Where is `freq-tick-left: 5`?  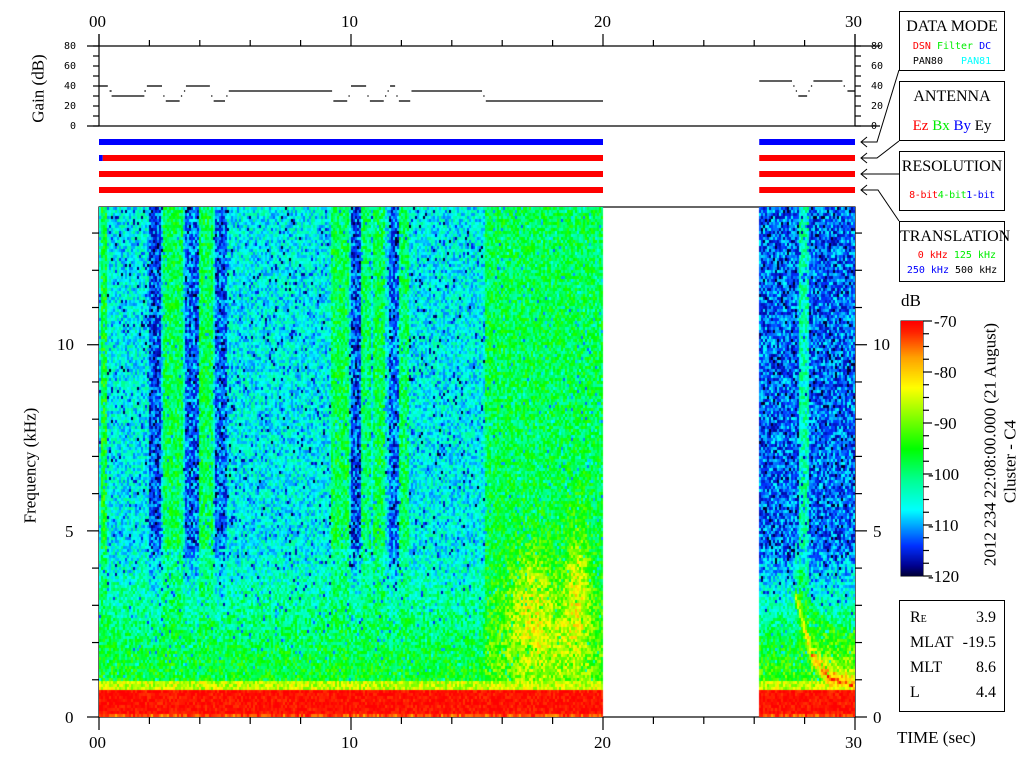
freq-tick-left: 5 is located at coordinates (69, 531).